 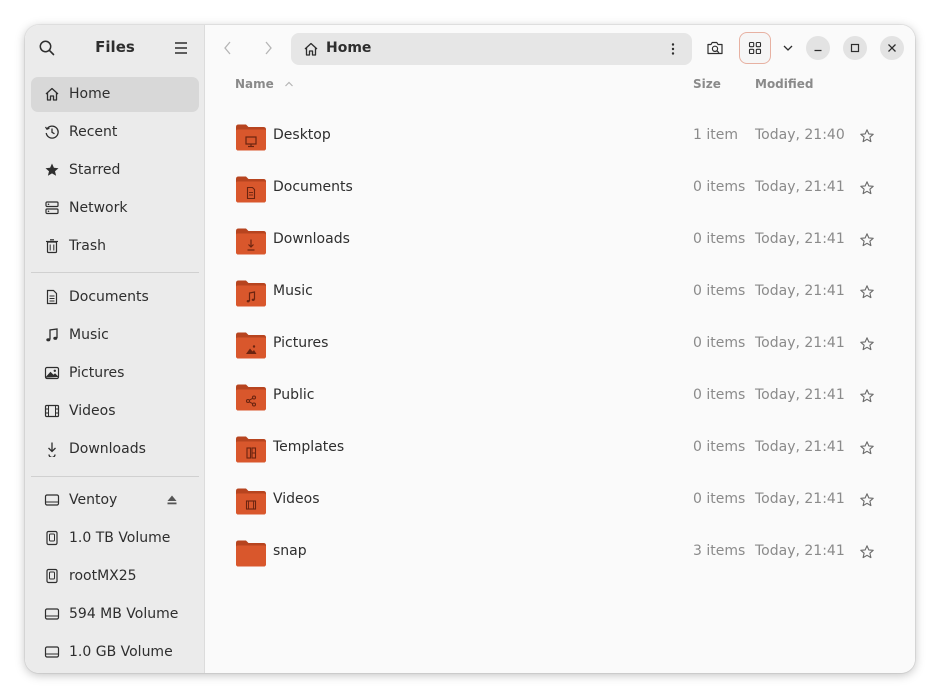 What do you see at coordinates (115, 335) in the screenshot?
I see `sidebar-item-music: Music` at bounding box center [115, 335].